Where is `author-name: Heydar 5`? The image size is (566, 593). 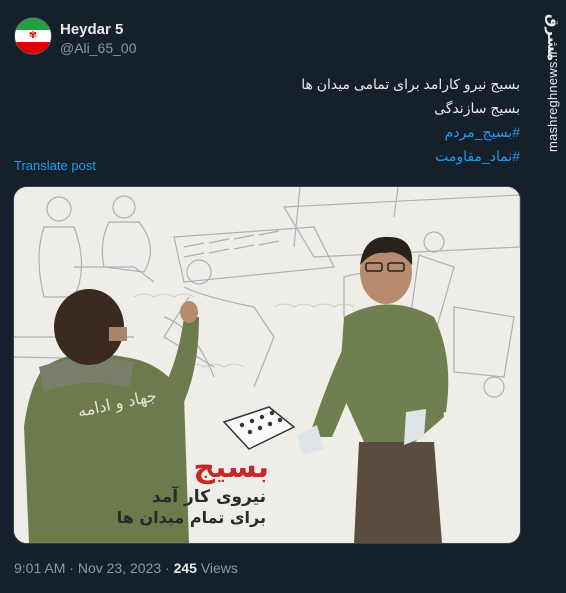
author-name: Heydar 5 is located at coordinates (91, 29).